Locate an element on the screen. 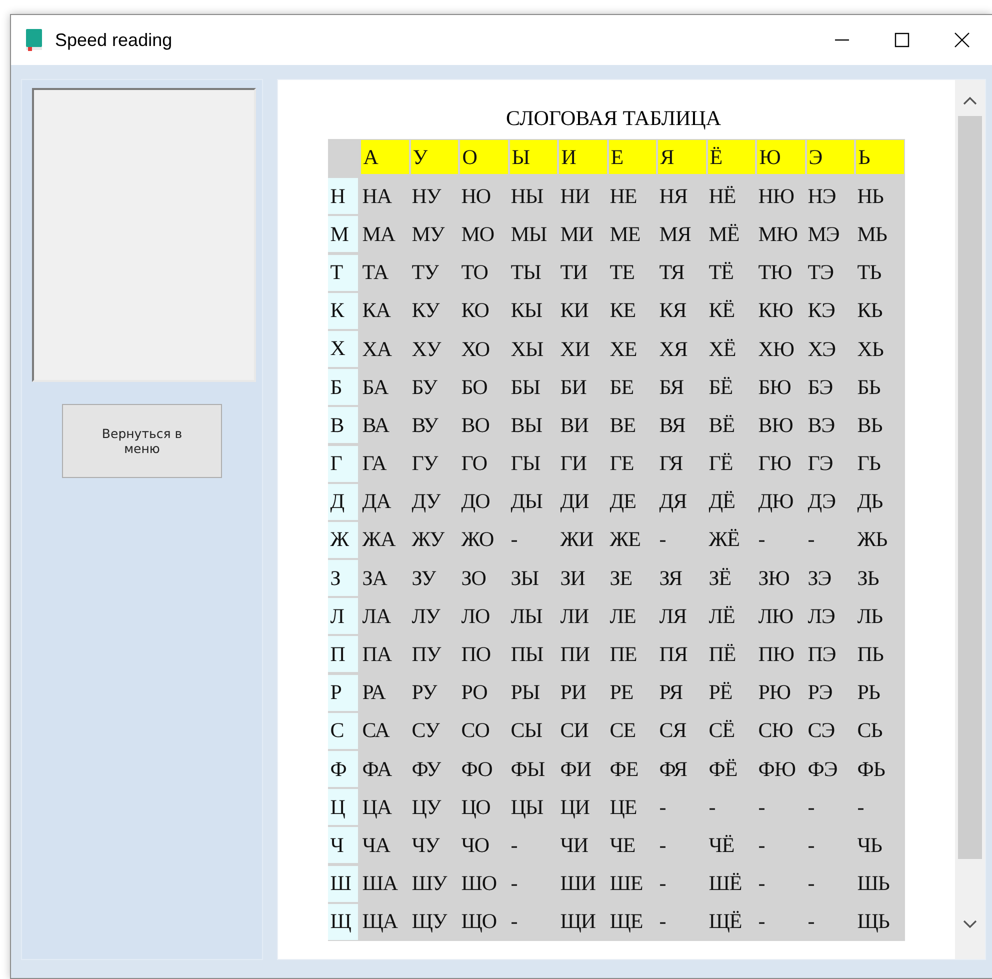  column-header: Ь is located at coordinates (880, 157).